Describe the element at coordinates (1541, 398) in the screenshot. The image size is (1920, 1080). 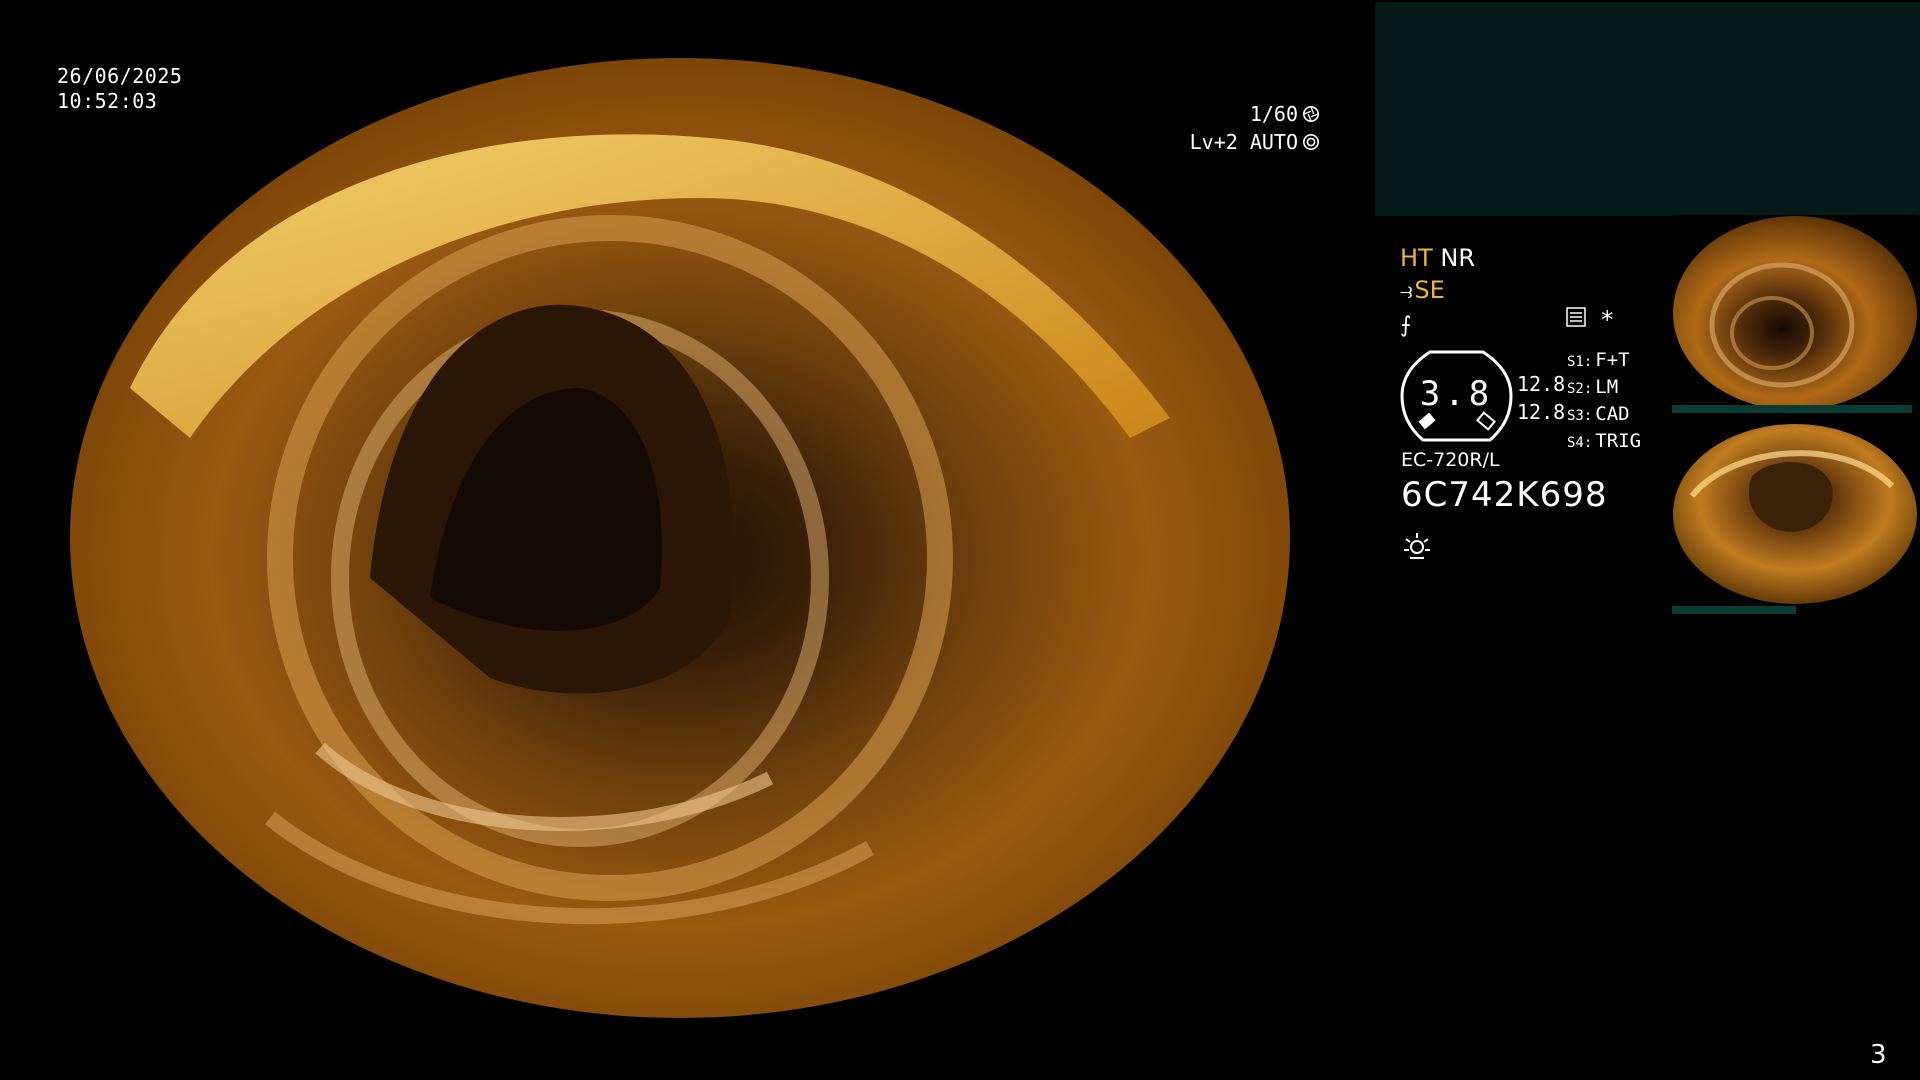
I see `zoom-numbers: 12.8 12.8` at that location.